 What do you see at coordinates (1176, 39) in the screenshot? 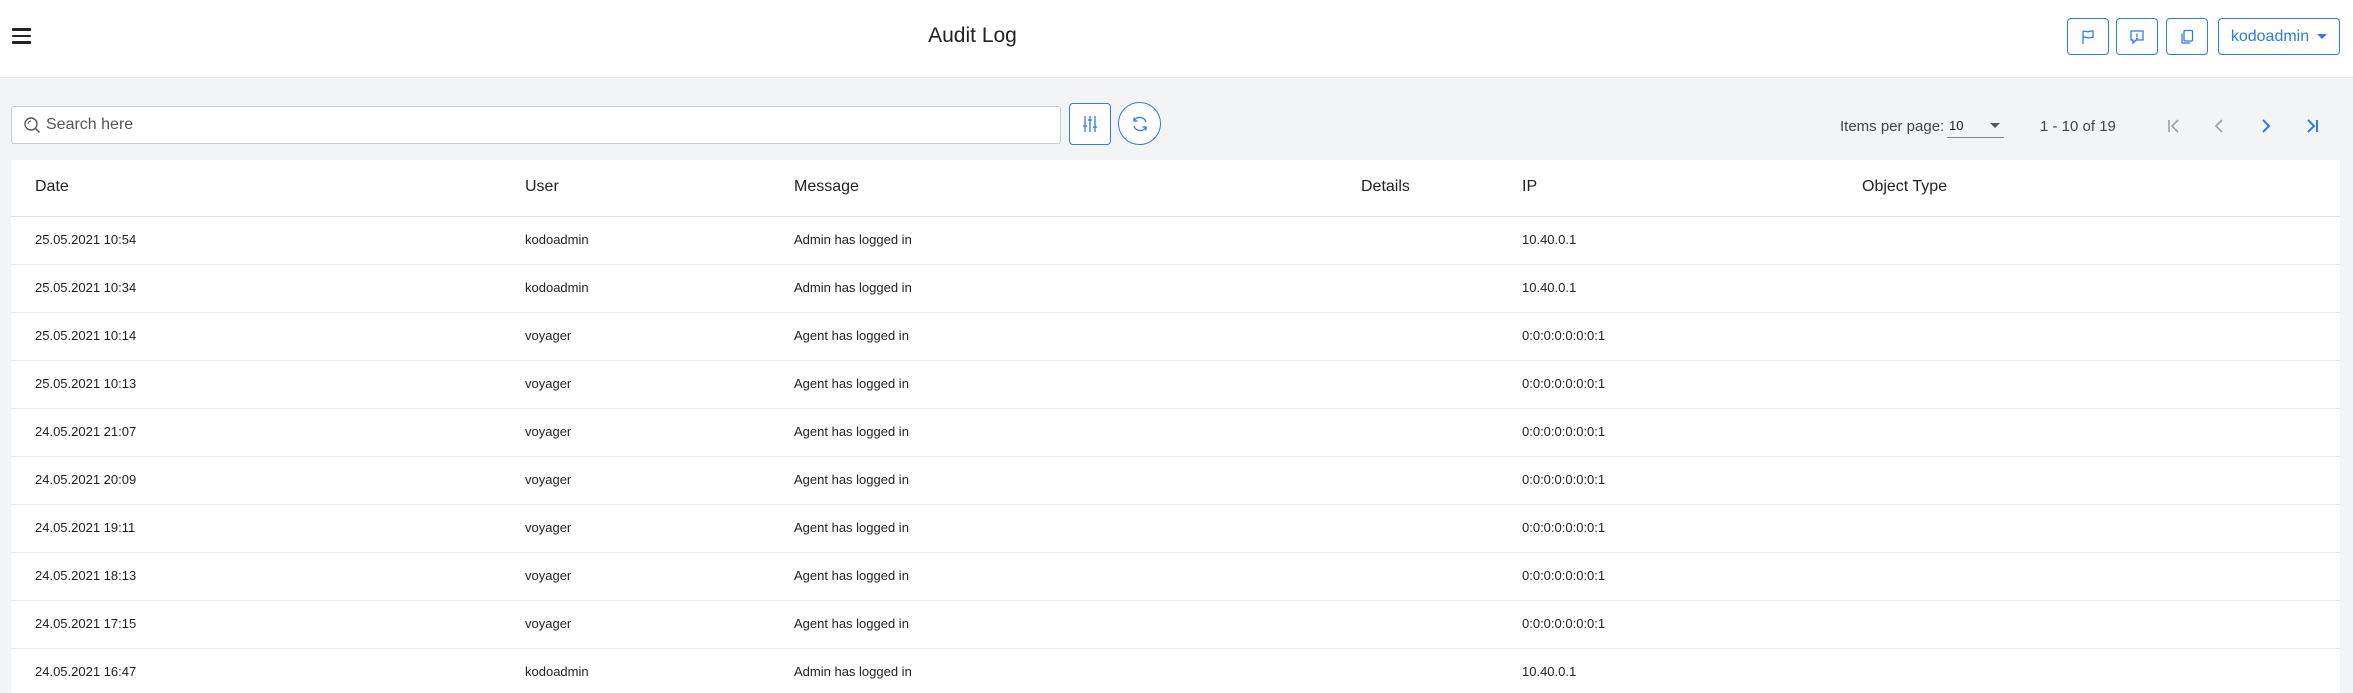
I see `app-header: Audit Log kodoadmin` at bounding box center [1176, 39].